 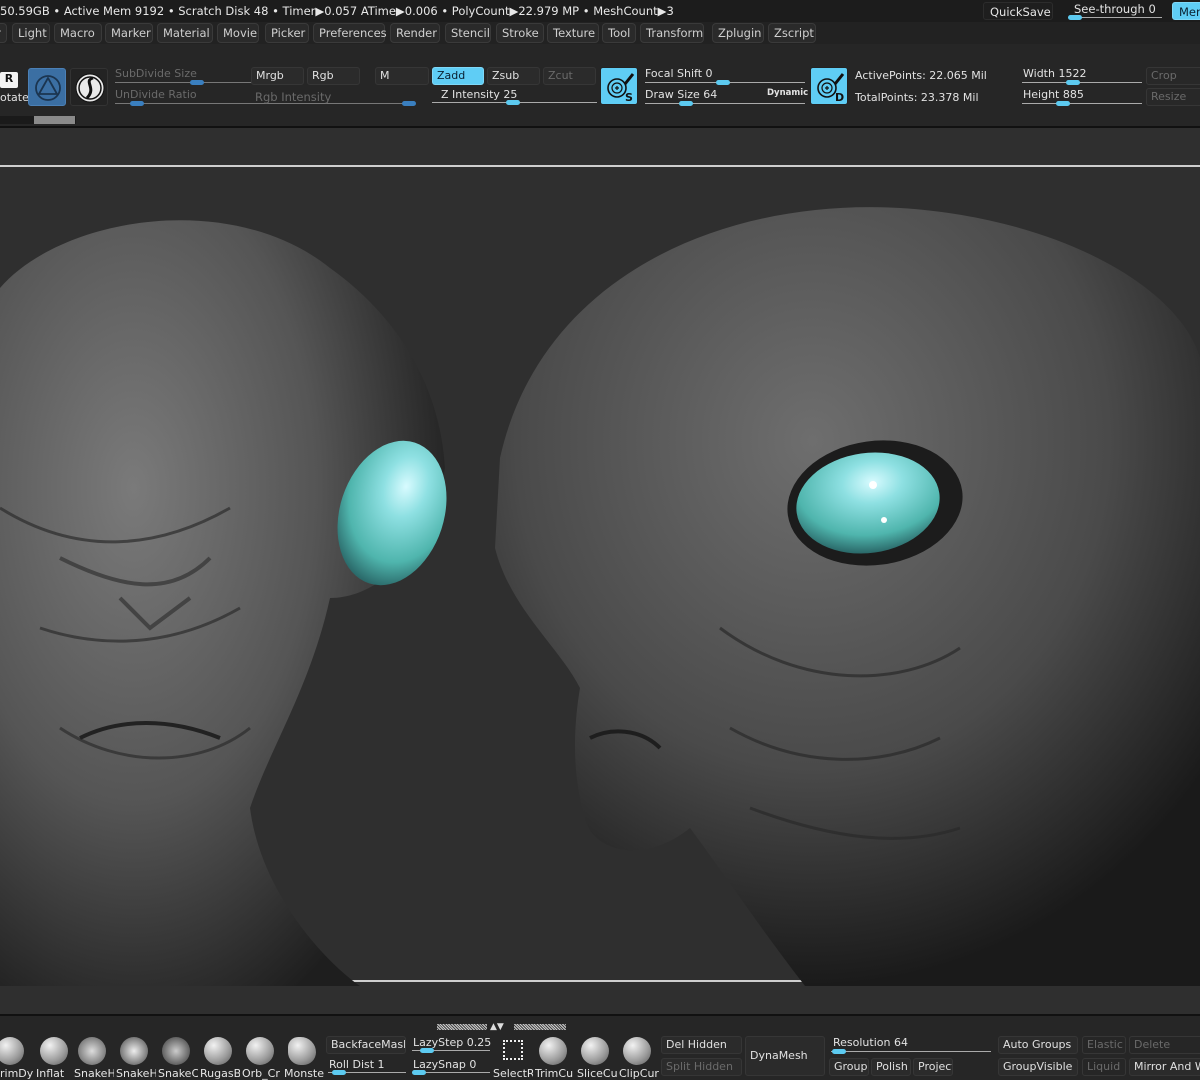 What do you see at coordinates (218, 1051) in the screenshot?
I see `rugas-brush-icon` at bounding box center [218, 1051].